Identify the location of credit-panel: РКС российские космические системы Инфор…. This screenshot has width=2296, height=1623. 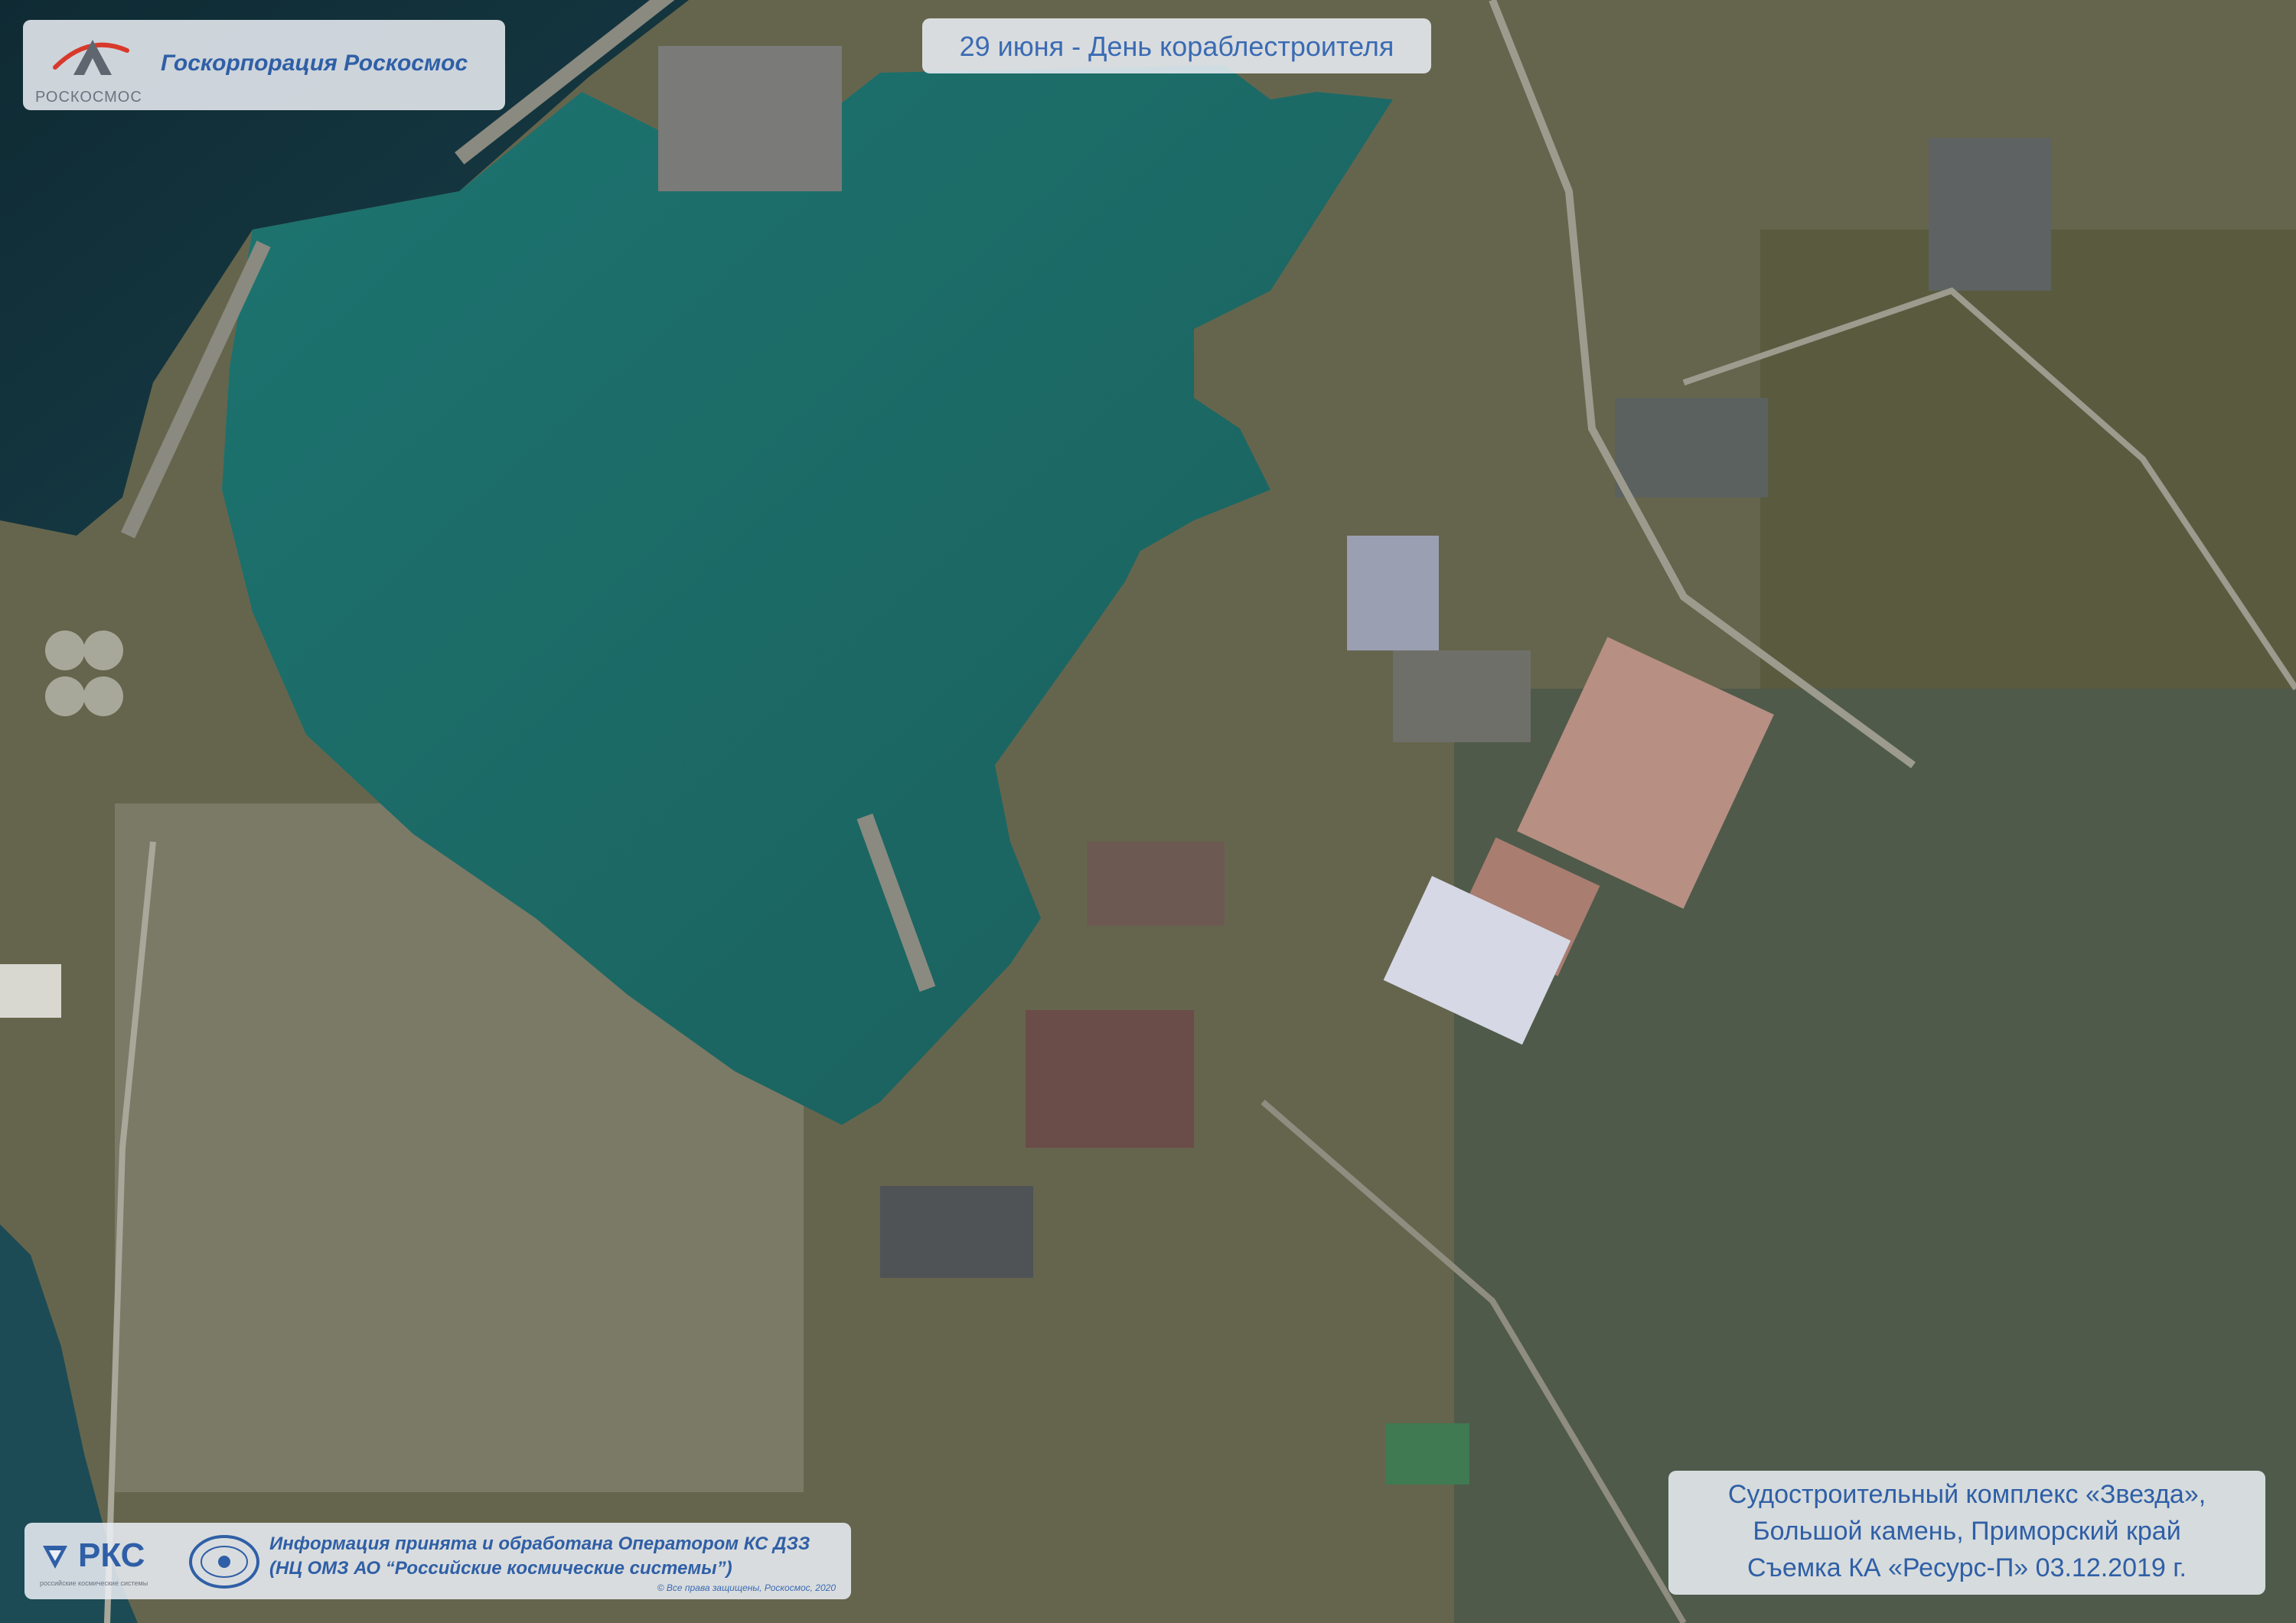
(437, 1561).